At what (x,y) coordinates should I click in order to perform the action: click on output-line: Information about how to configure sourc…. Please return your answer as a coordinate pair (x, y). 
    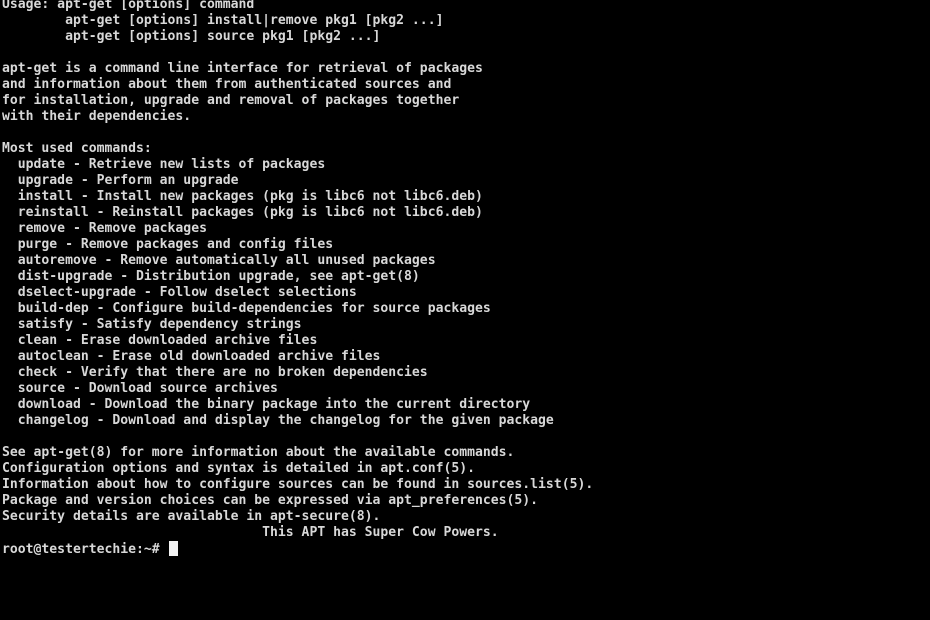
    Looking at the image, I should click on (298, 484).